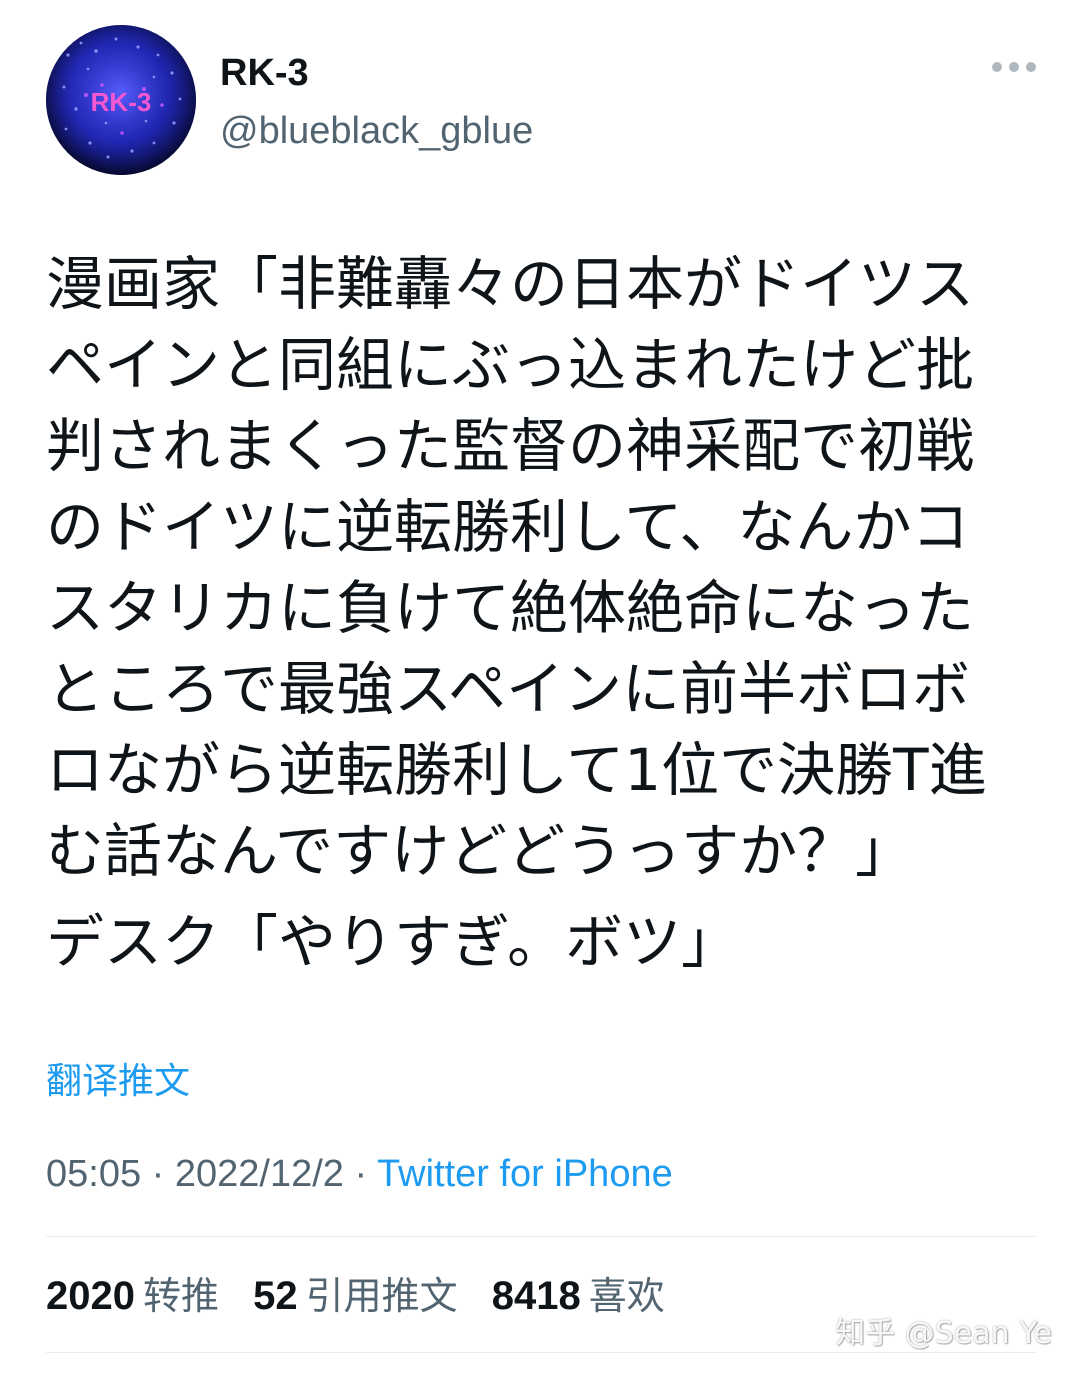  I want to click on tweet-text-line: ペインと同組にぶっ込まれたけど批, so click(510, 365).